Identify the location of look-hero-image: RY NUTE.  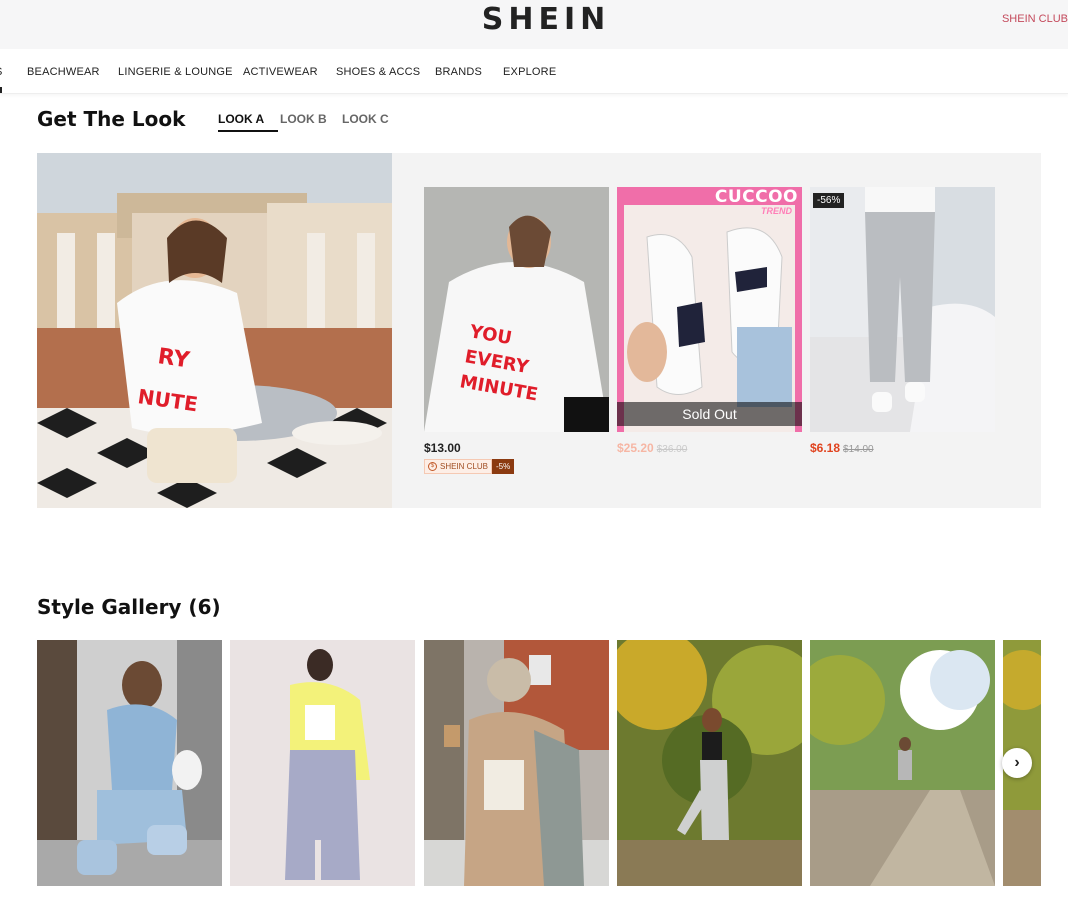
(214, 330).